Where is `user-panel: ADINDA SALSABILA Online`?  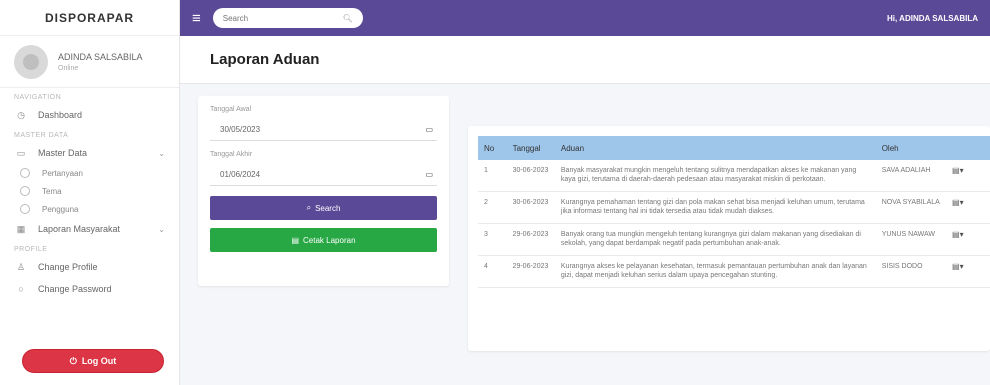
user-panel: ADINDA SALSABILA Online is located at coordinates (89, 62).